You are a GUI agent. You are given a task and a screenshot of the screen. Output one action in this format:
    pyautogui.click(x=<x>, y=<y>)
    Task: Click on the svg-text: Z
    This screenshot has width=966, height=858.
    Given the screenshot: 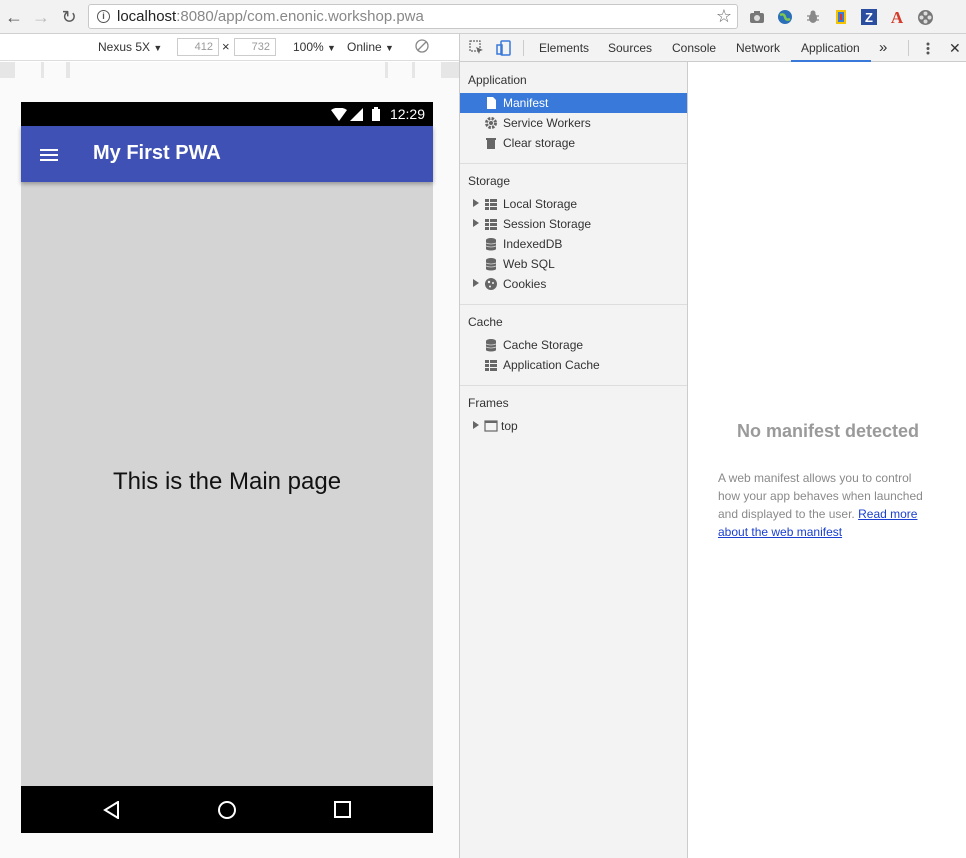 What is the action you would take?
    pyautogui.click(x=869, y=17)
    